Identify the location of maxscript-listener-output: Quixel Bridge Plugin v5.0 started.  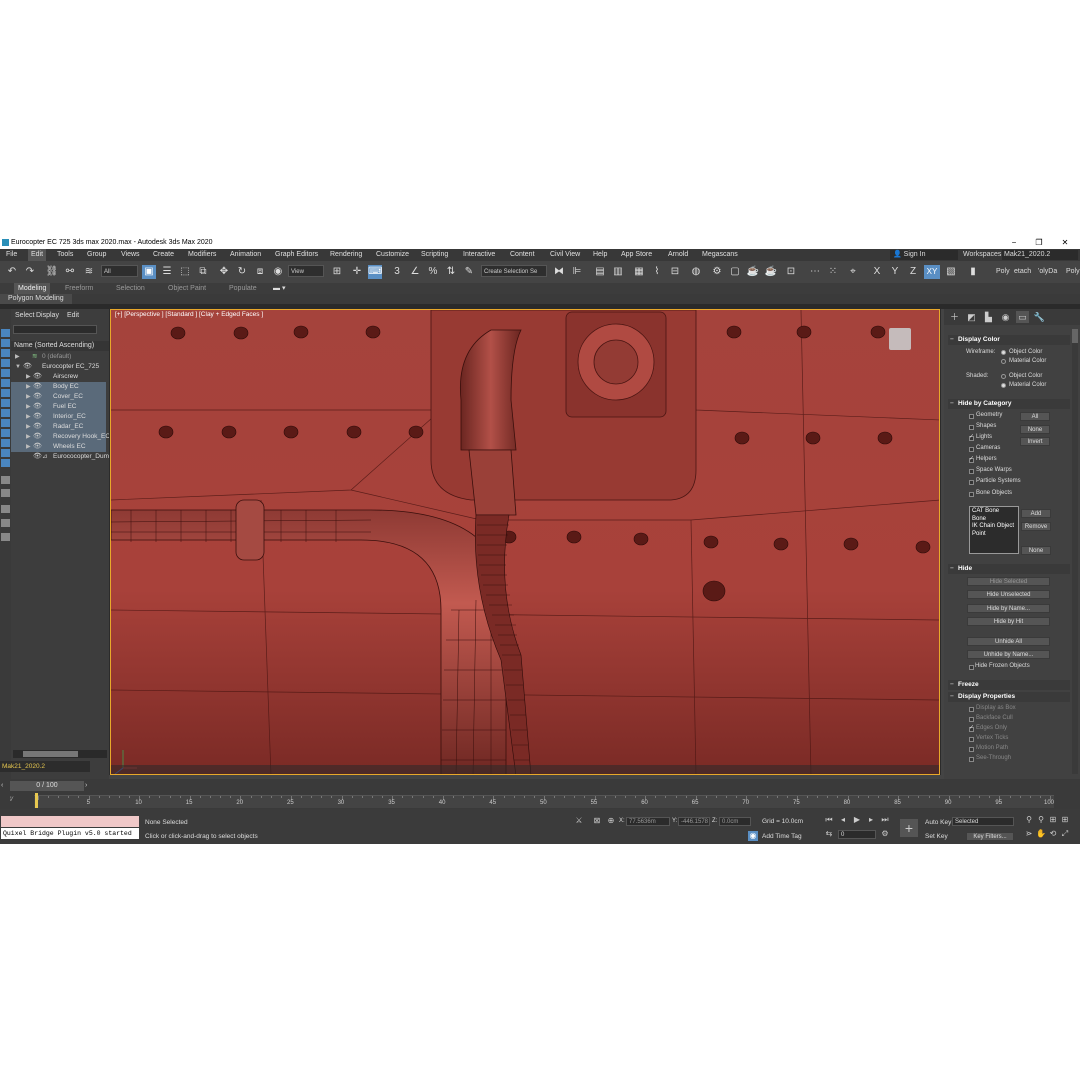
(70, 833).